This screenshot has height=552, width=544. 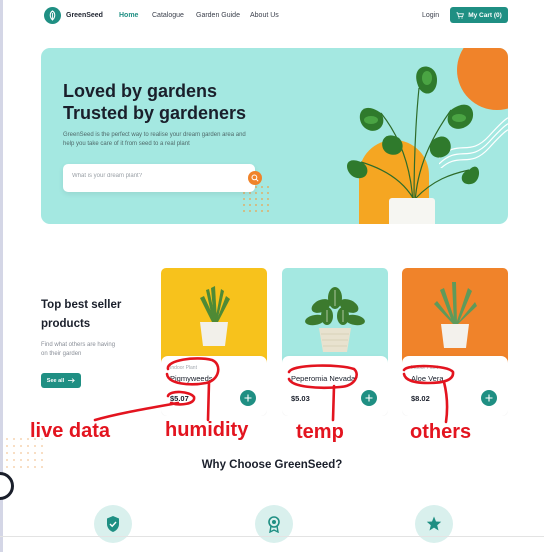 I want to click on product-card-aloe-vera: Indoor Plant Aloe Vera $8.02, so click(x=455, y=342).